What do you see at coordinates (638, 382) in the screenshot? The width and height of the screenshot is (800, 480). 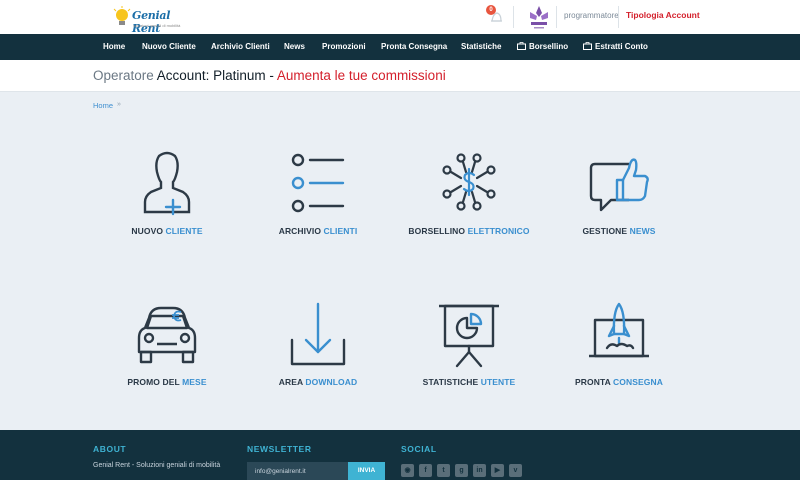 I see `tile-label-word2: CONSEGNA` at bounding box center [638, 382].